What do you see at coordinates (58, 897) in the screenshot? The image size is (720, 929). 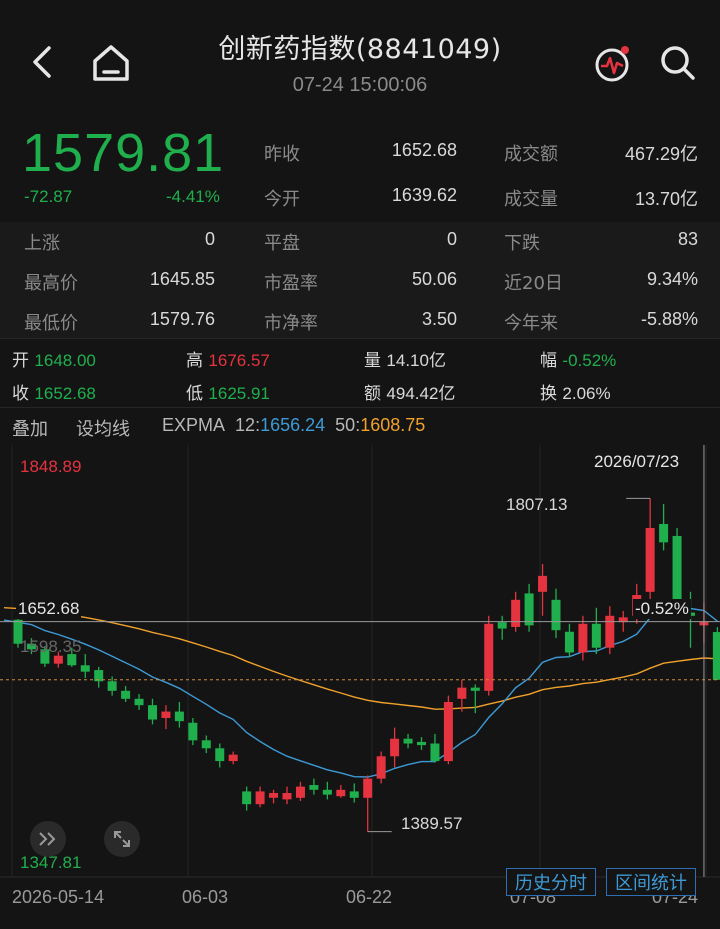 I see `x-tick-label: 2026-05-14` at bounding box center [58, 897].